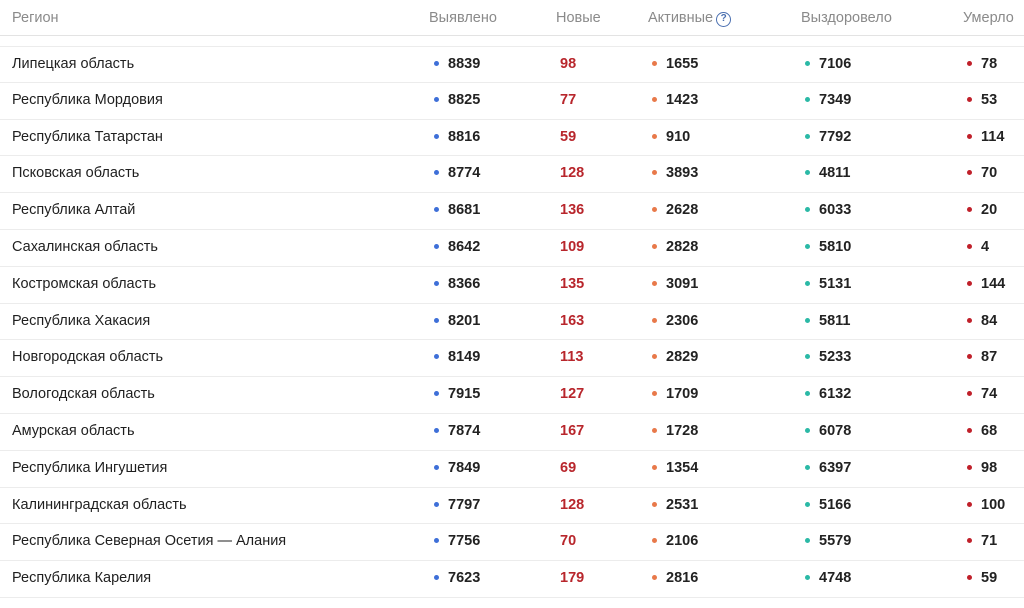 Image resolution: width=1024 pixels, height=608 pixels. What do you see at coordinates (512, 64) in the screenshot?
I see `table-row: Липецкая область 8839 98 1655 7106 78` at bounding box center [512, 64].